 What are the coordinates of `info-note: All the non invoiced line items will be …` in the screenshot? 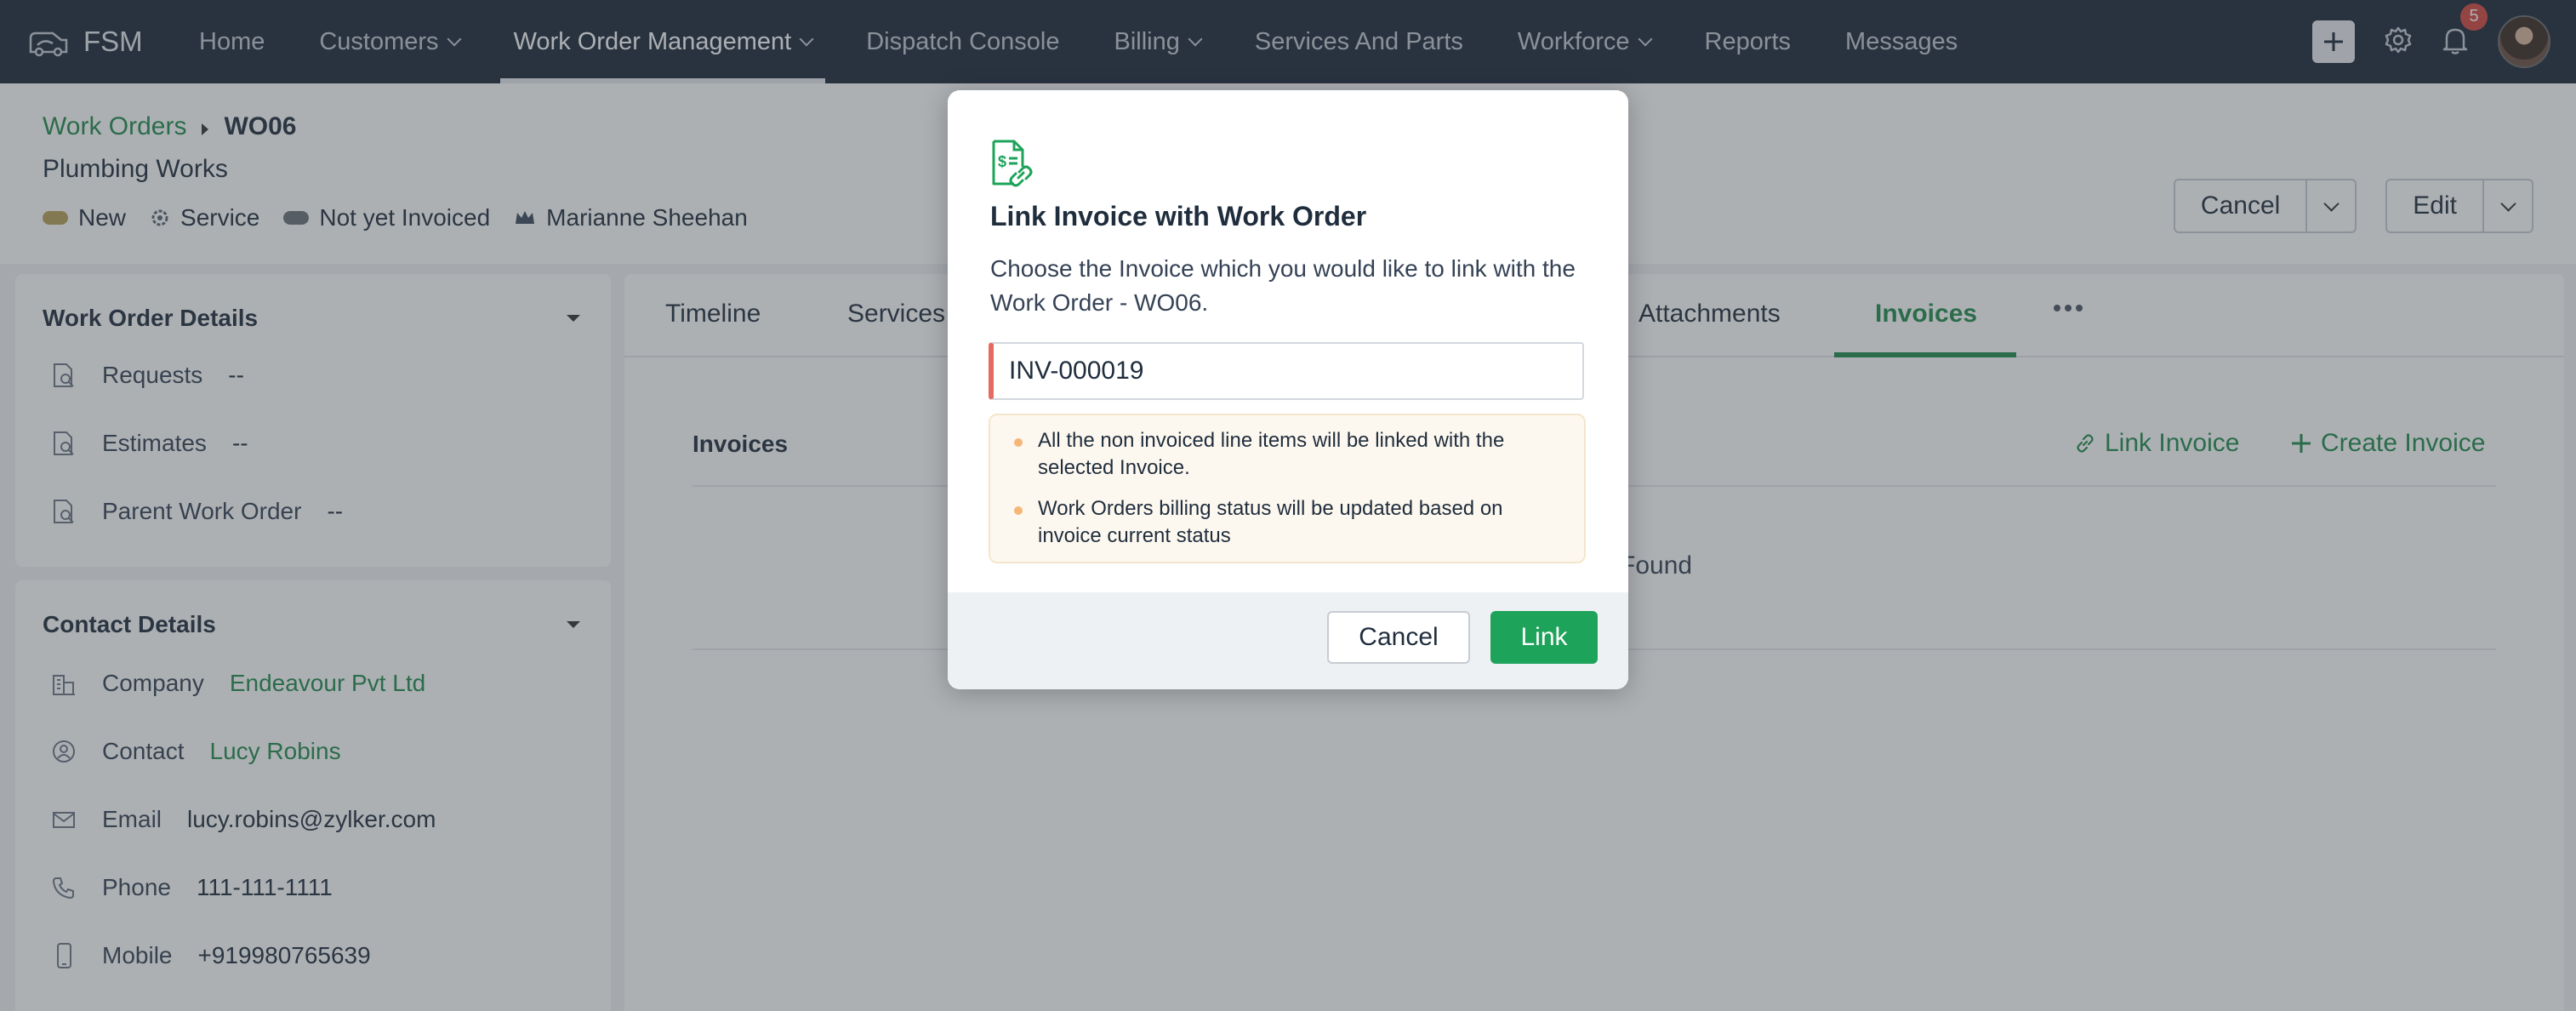 It's located at (1289, 454).